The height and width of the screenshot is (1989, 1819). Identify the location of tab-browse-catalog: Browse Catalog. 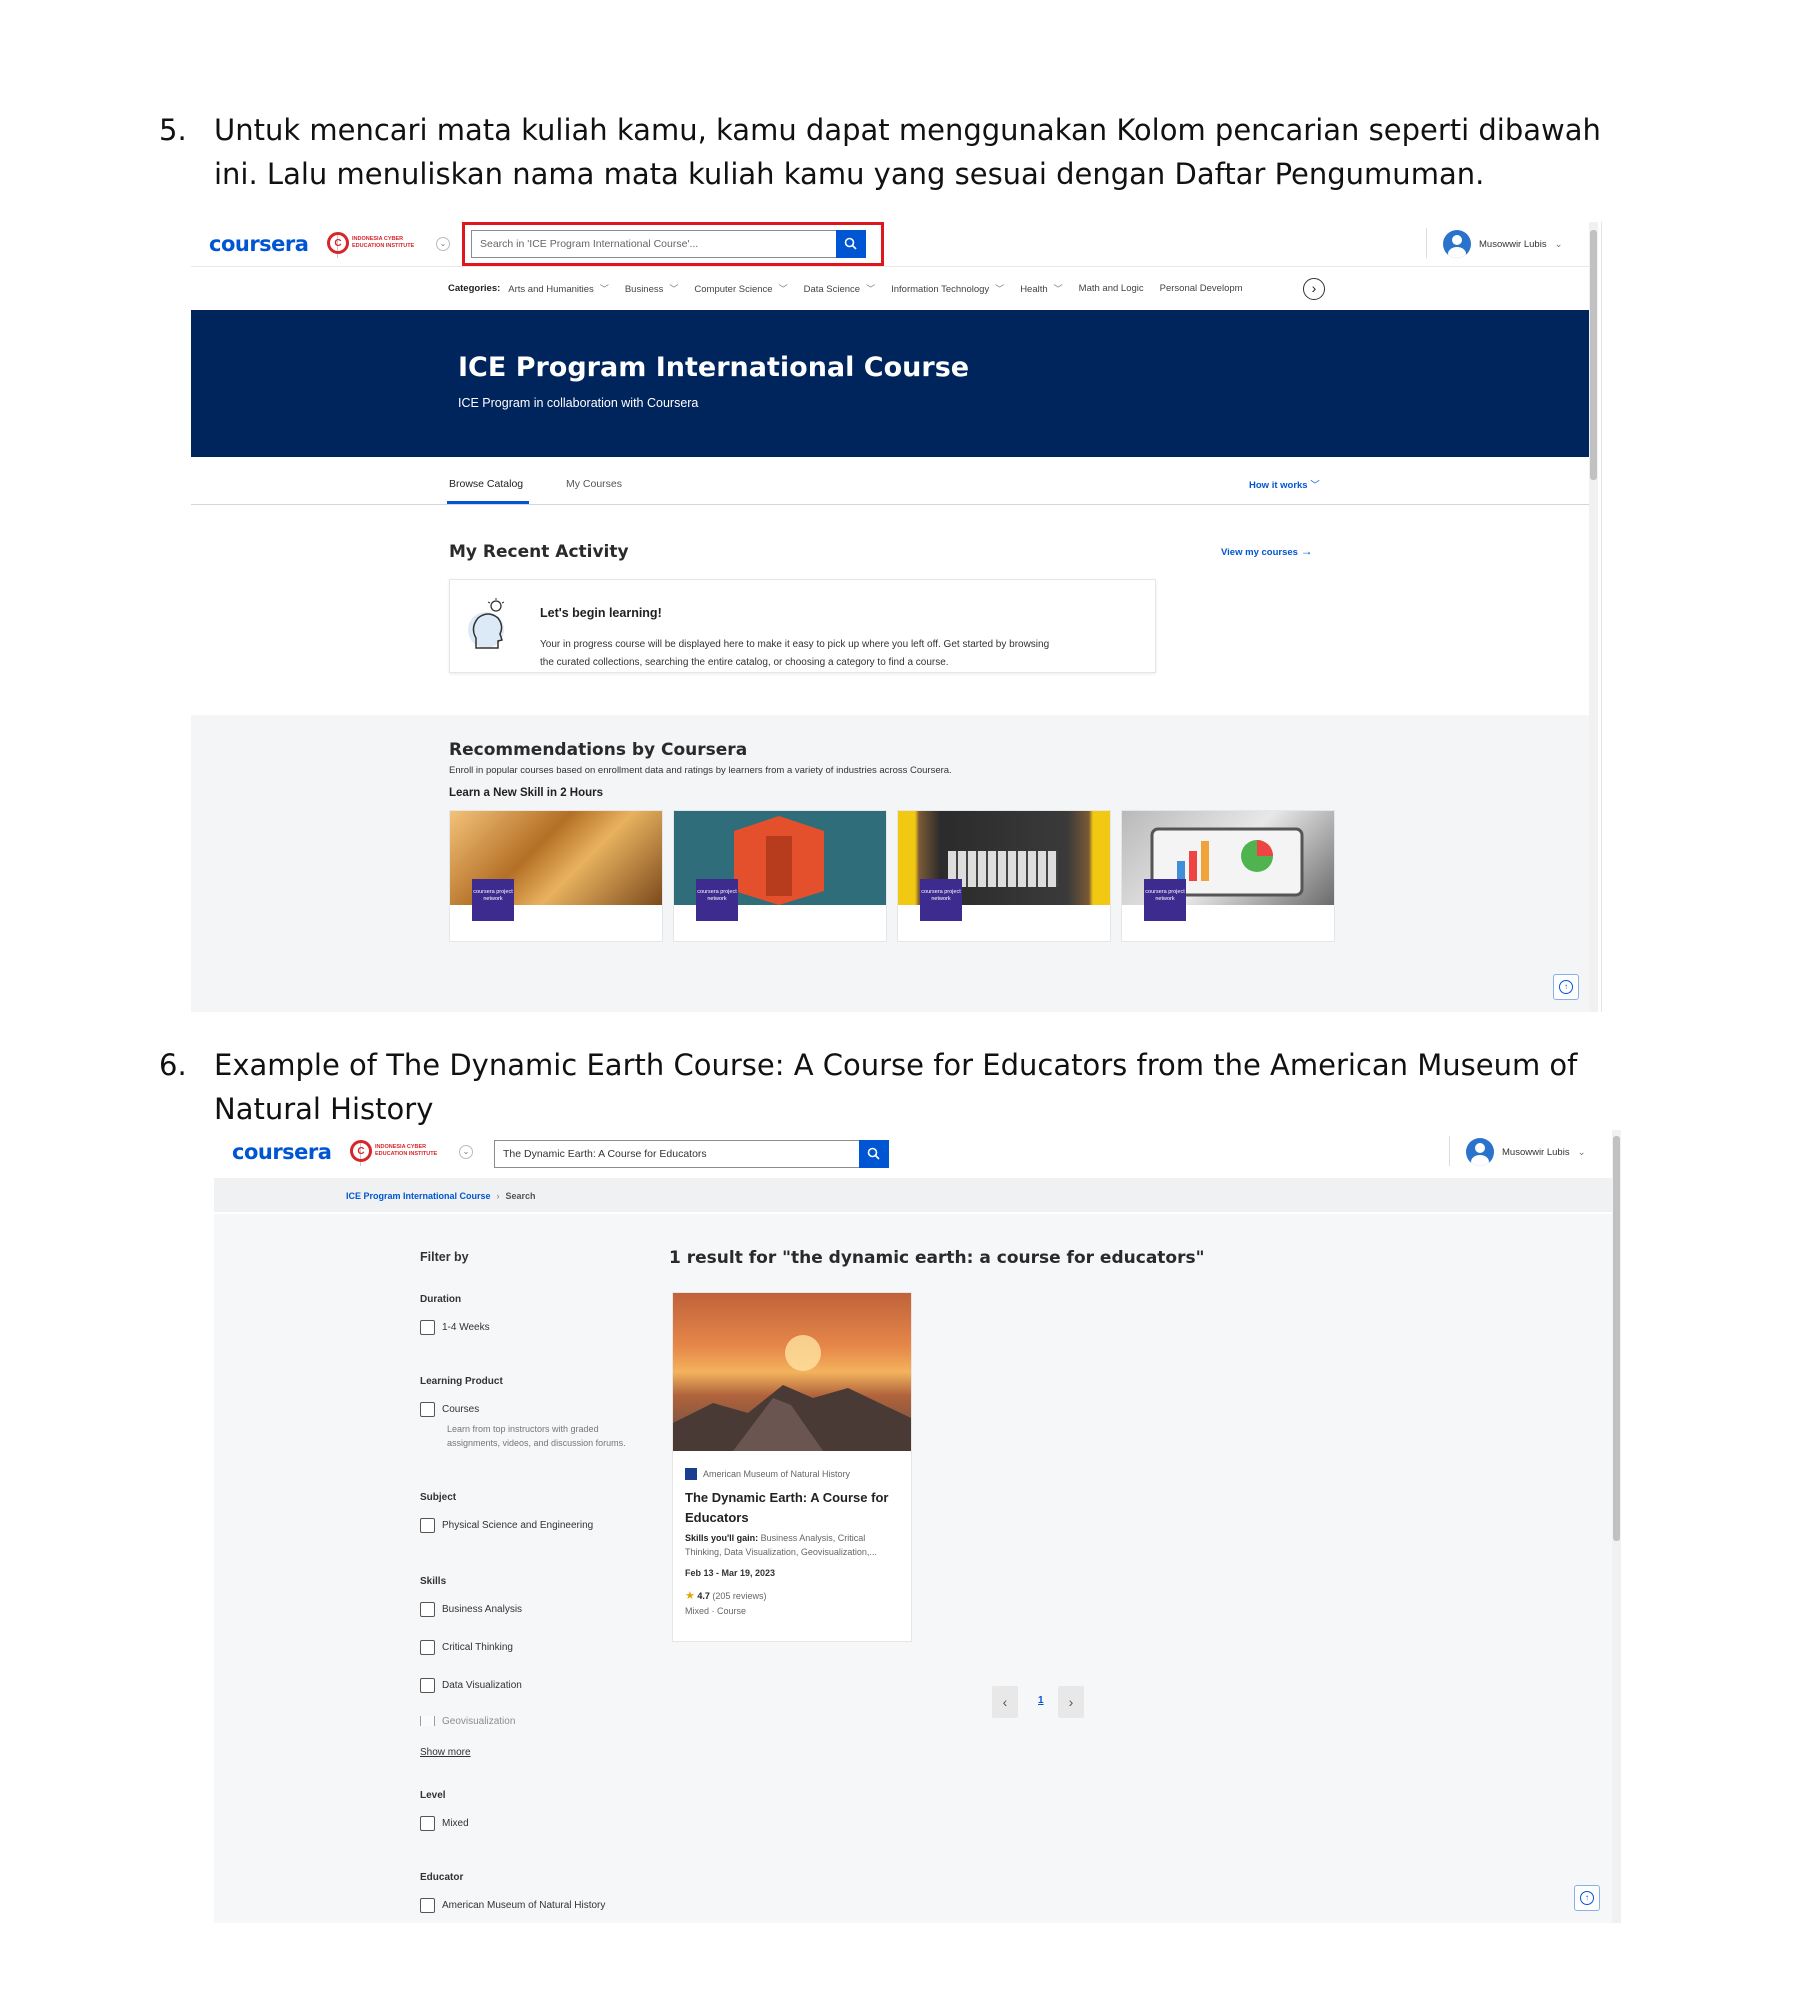
(486, 484).